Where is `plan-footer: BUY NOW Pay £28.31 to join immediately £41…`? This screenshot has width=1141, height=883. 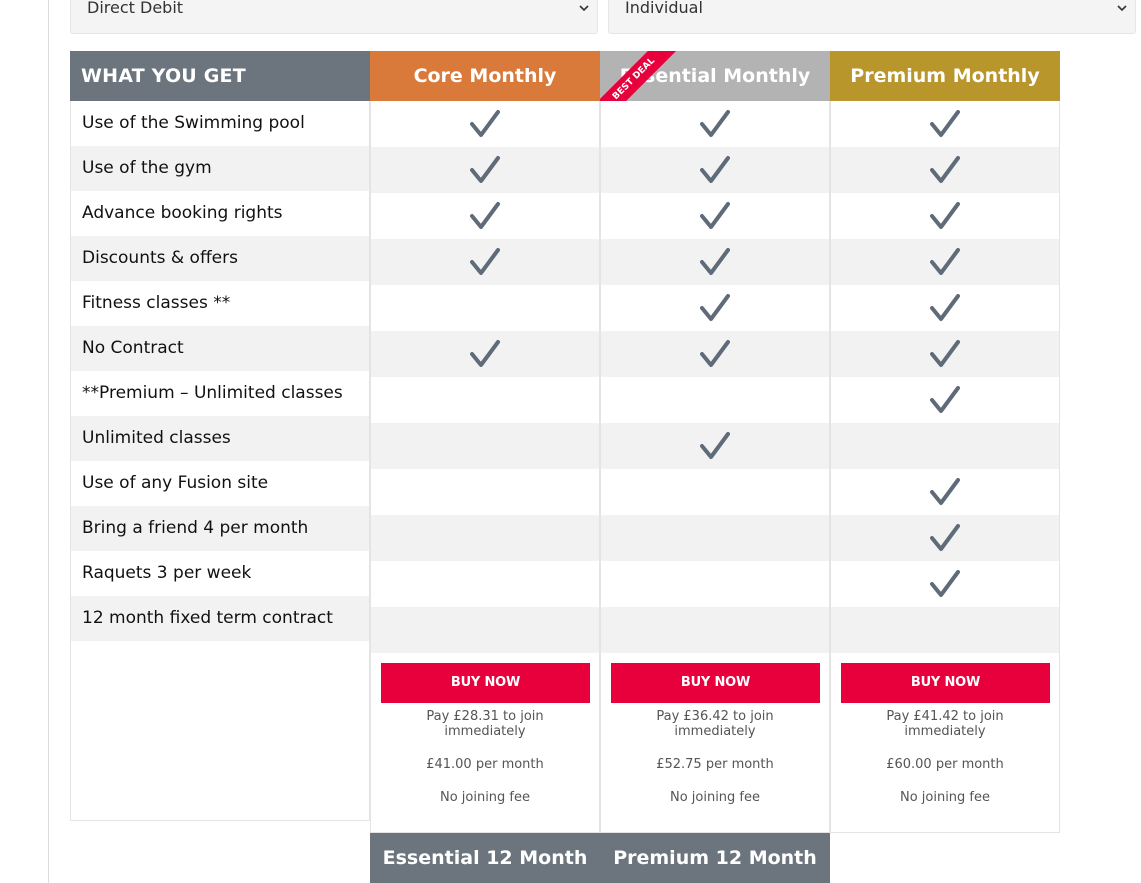
plan-footer: BUY NOW Pay £28.31 to join immediately £41… is located at coordinates (485, 743).